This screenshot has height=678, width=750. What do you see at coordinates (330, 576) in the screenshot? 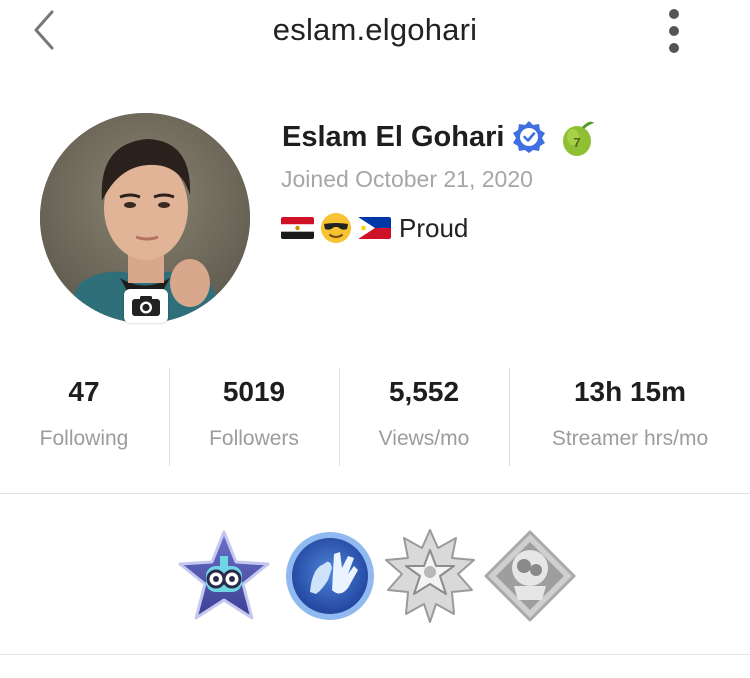
I see `high-five-badge-icon` at bounding box center [330, 576].